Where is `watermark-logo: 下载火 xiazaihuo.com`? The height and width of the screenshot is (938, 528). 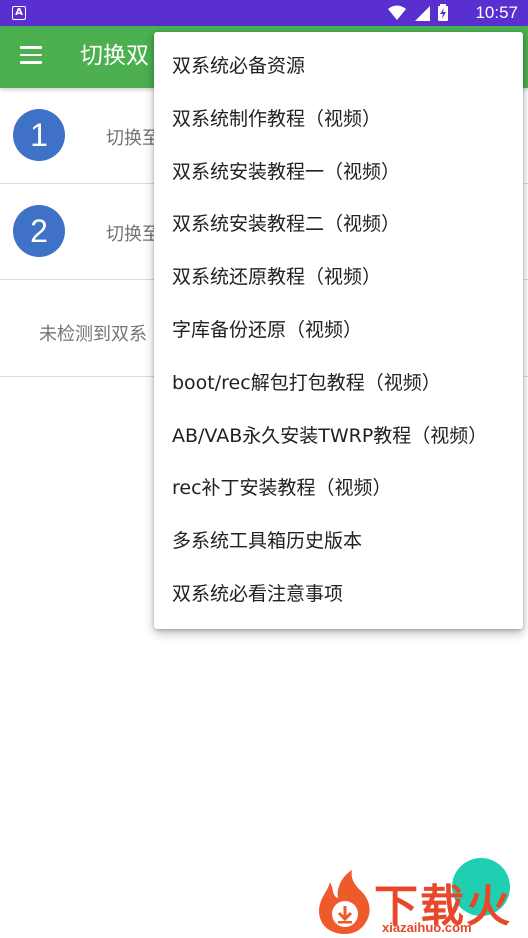
watermark-logo: 下载火 xiazaihuo.com is located at coordinates (420, 903).